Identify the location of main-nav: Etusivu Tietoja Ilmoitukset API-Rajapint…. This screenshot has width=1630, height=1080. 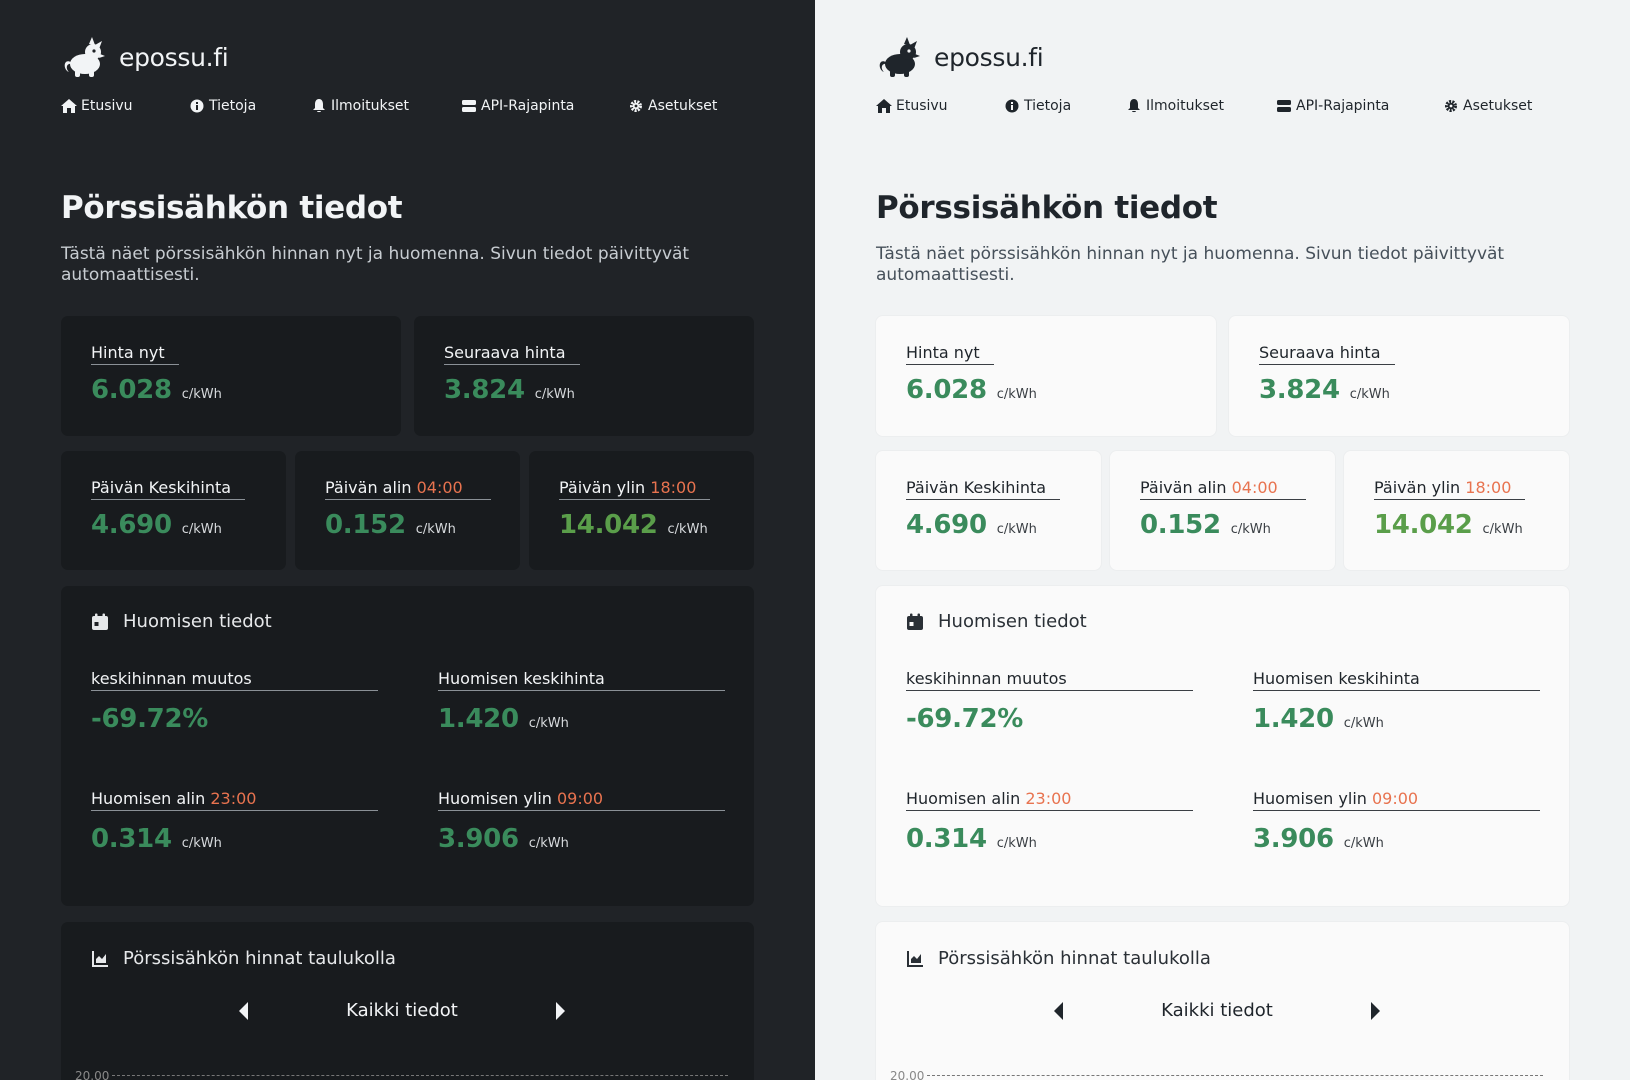
(1219, 106).